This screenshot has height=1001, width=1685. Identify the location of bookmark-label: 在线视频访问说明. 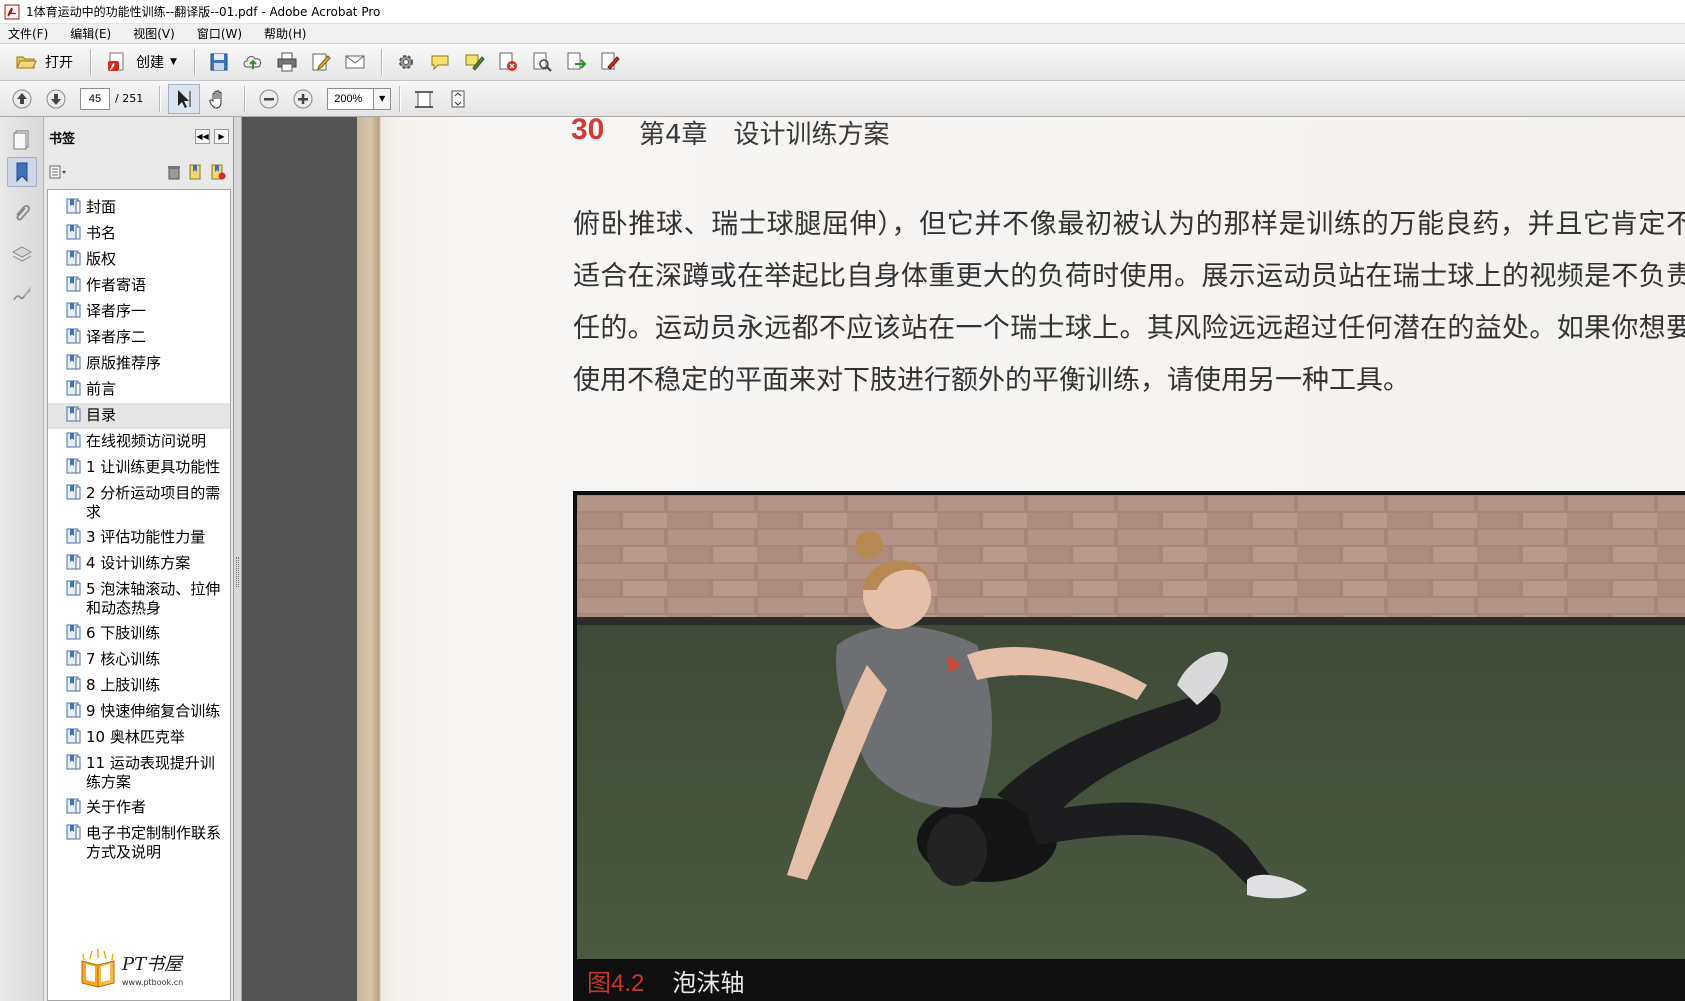
(146, 441).